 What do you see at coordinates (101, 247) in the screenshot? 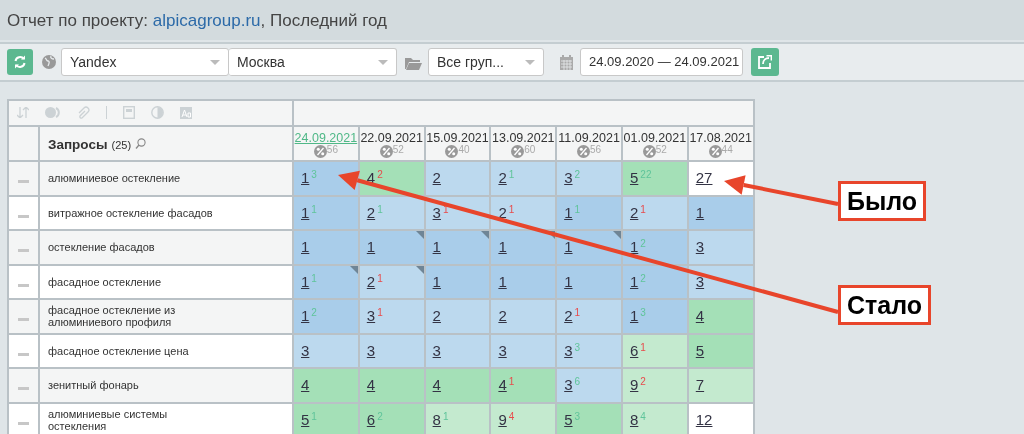
I see `query-text: остекление фасадов` at bounding box center [101, 247].